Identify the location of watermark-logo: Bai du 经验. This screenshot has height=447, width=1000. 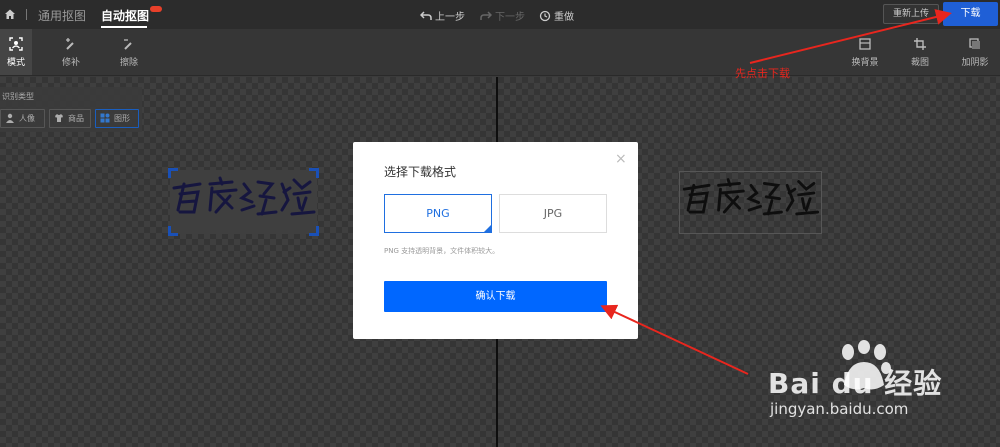
(855, 383).